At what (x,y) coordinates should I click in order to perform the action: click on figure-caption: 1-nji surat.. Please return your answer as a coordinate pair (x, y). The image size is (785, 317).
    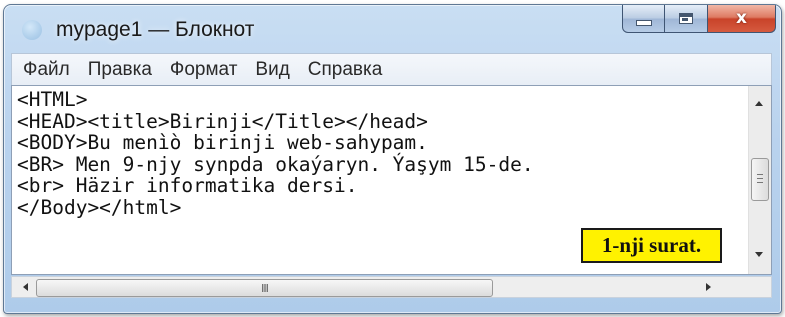
    Looking at the image, I should click on (651, 245).